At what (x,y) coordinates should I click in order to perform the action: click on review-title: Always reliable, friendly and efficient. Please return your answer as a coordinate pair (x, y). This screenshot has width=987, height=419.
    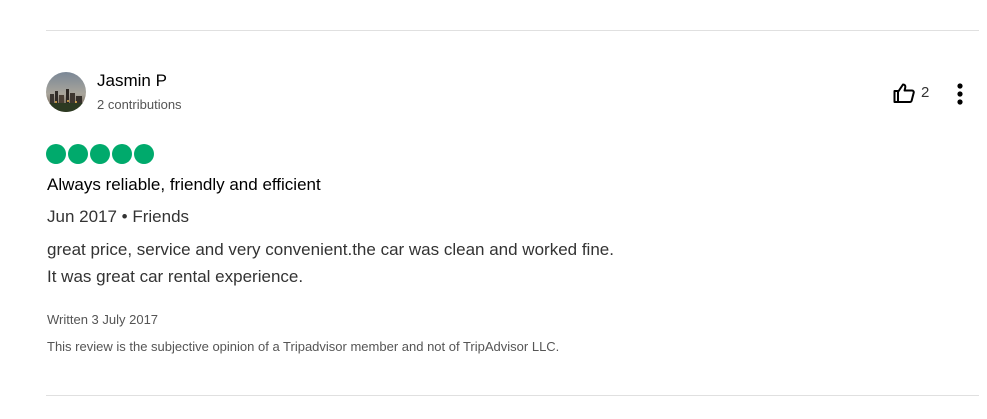
    Looking at the image, I should click on (184, 184).